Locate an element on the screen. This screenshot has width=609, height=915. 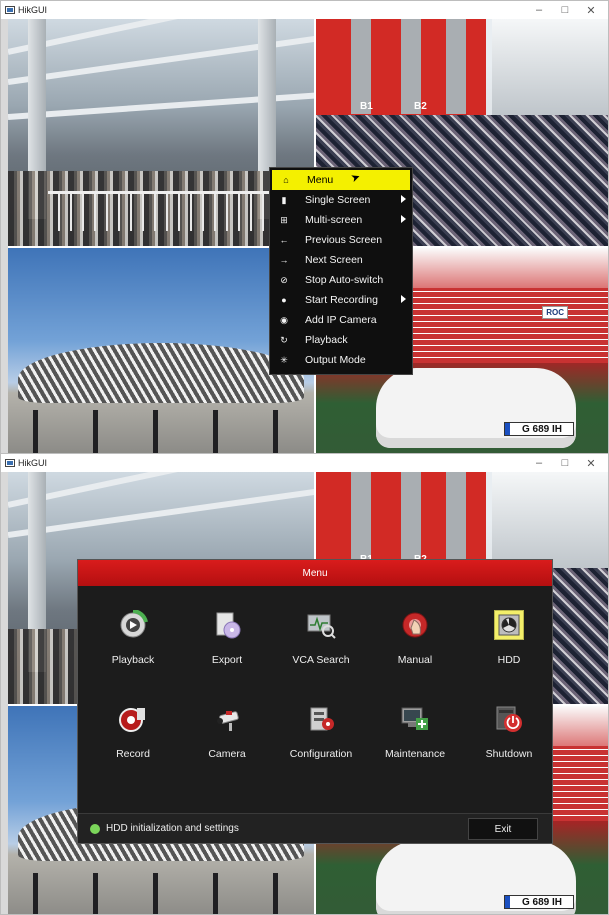
record-icon is located at coordinates (133, 719).